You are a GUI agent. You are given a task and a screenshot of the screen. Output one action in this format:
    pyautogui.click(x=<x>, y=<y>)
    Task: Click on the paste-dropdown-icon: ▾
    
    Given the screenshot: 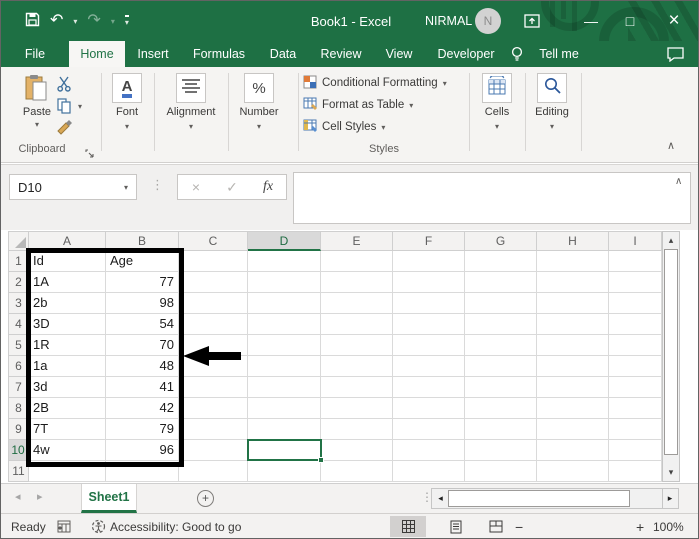 What is the action you would take?
    pyautogui.click(x=37, y=124)
    